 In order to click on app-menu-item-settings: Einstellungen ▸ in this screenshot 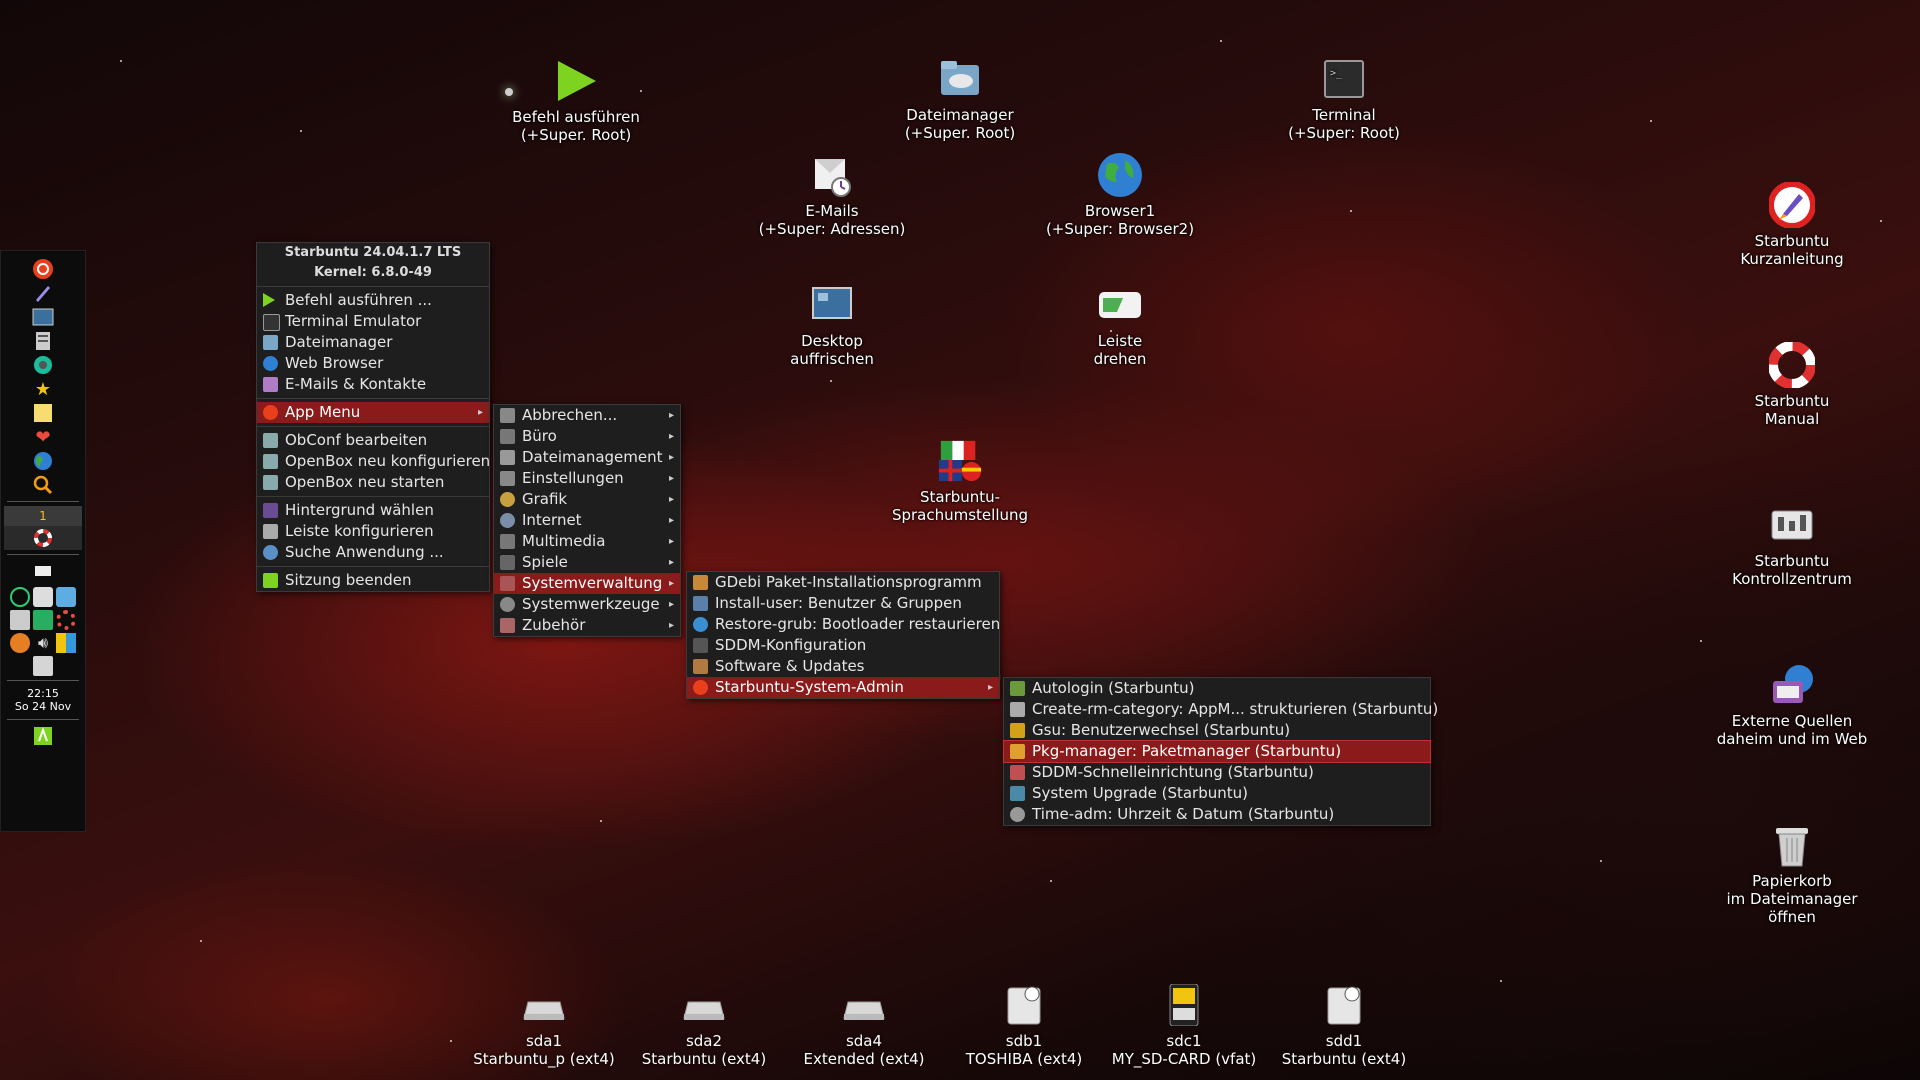, I will do `click(587, 478)`.